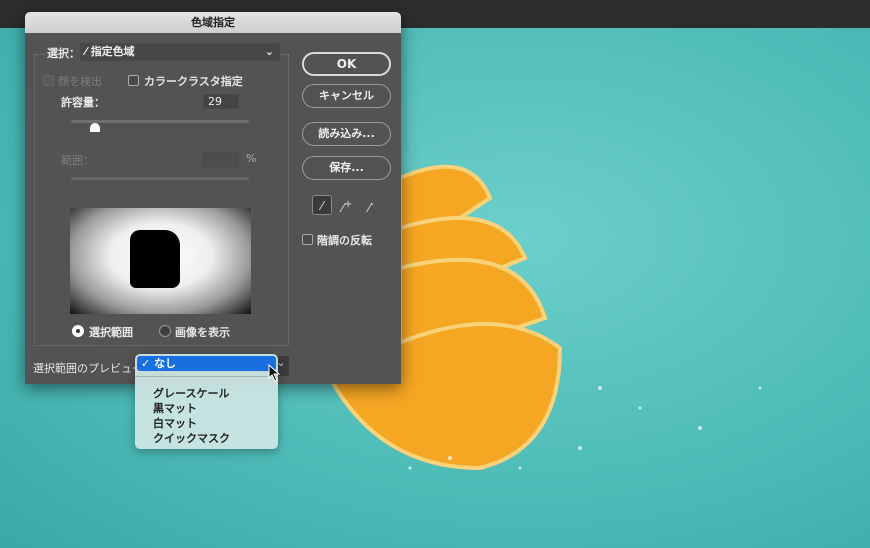 This screenshot has width=870, height=548. I want to click on select-value: 指定色域, so click(112, 51).